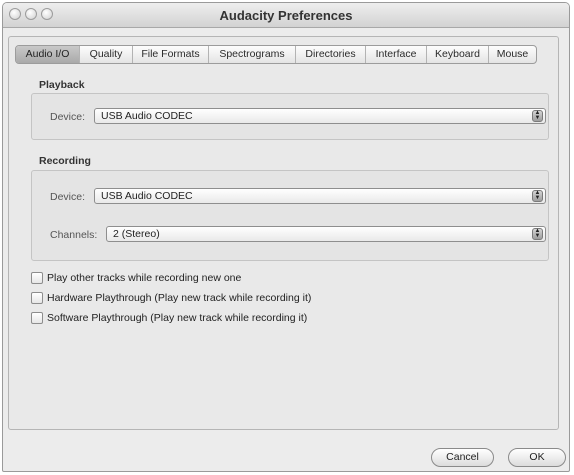  What do you see at coordinates (462, 457) in the screenshot?
I see `cancel-button: Cancel` at bounding box center [462, 457].